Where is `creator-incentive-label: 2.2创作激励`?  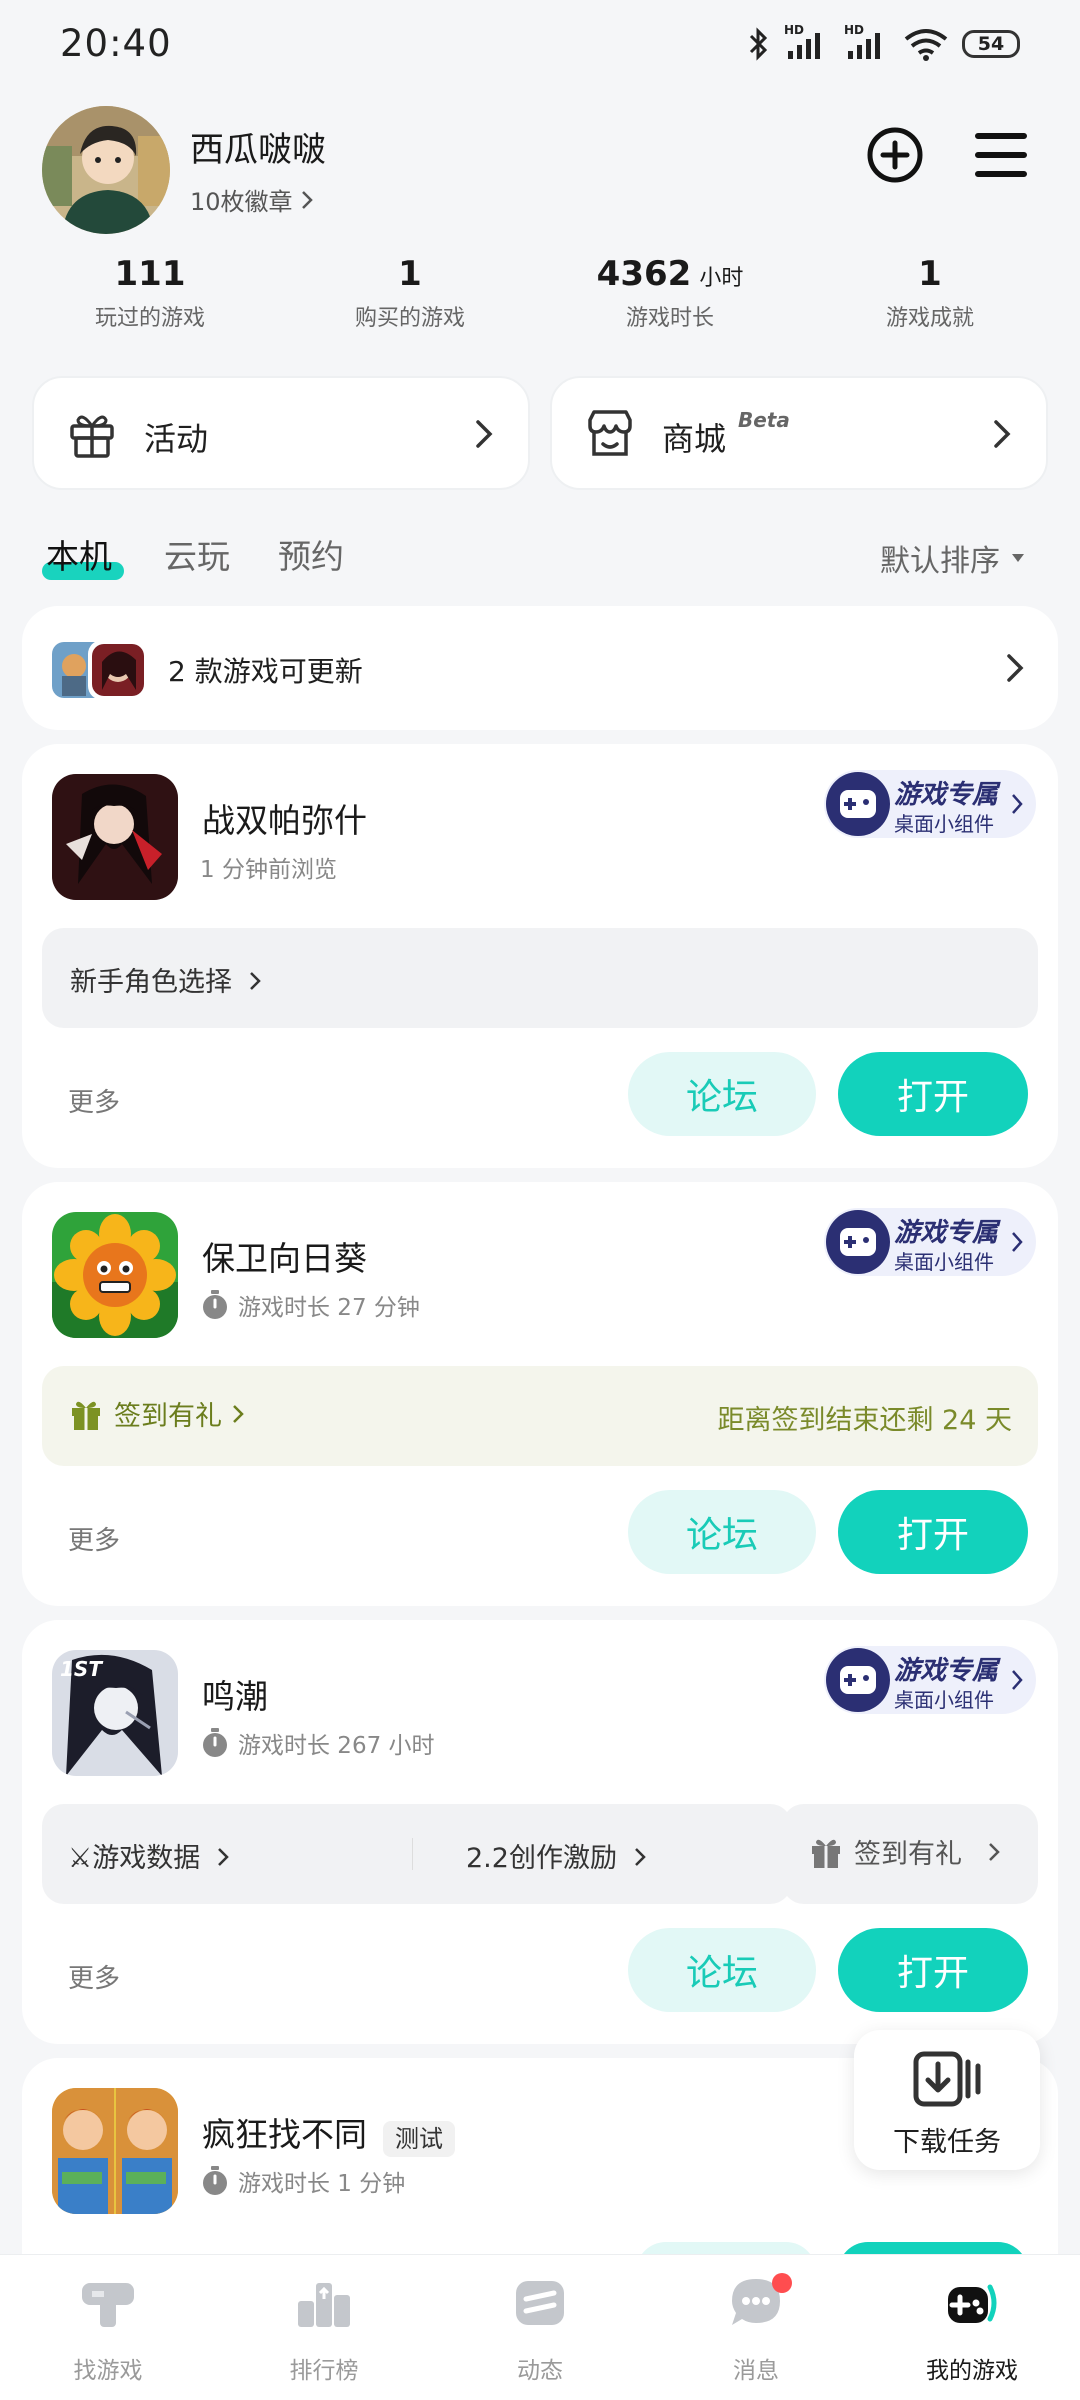
creator-incentive-label: 2.2创作激励 is located at coordinates (541, 1858).